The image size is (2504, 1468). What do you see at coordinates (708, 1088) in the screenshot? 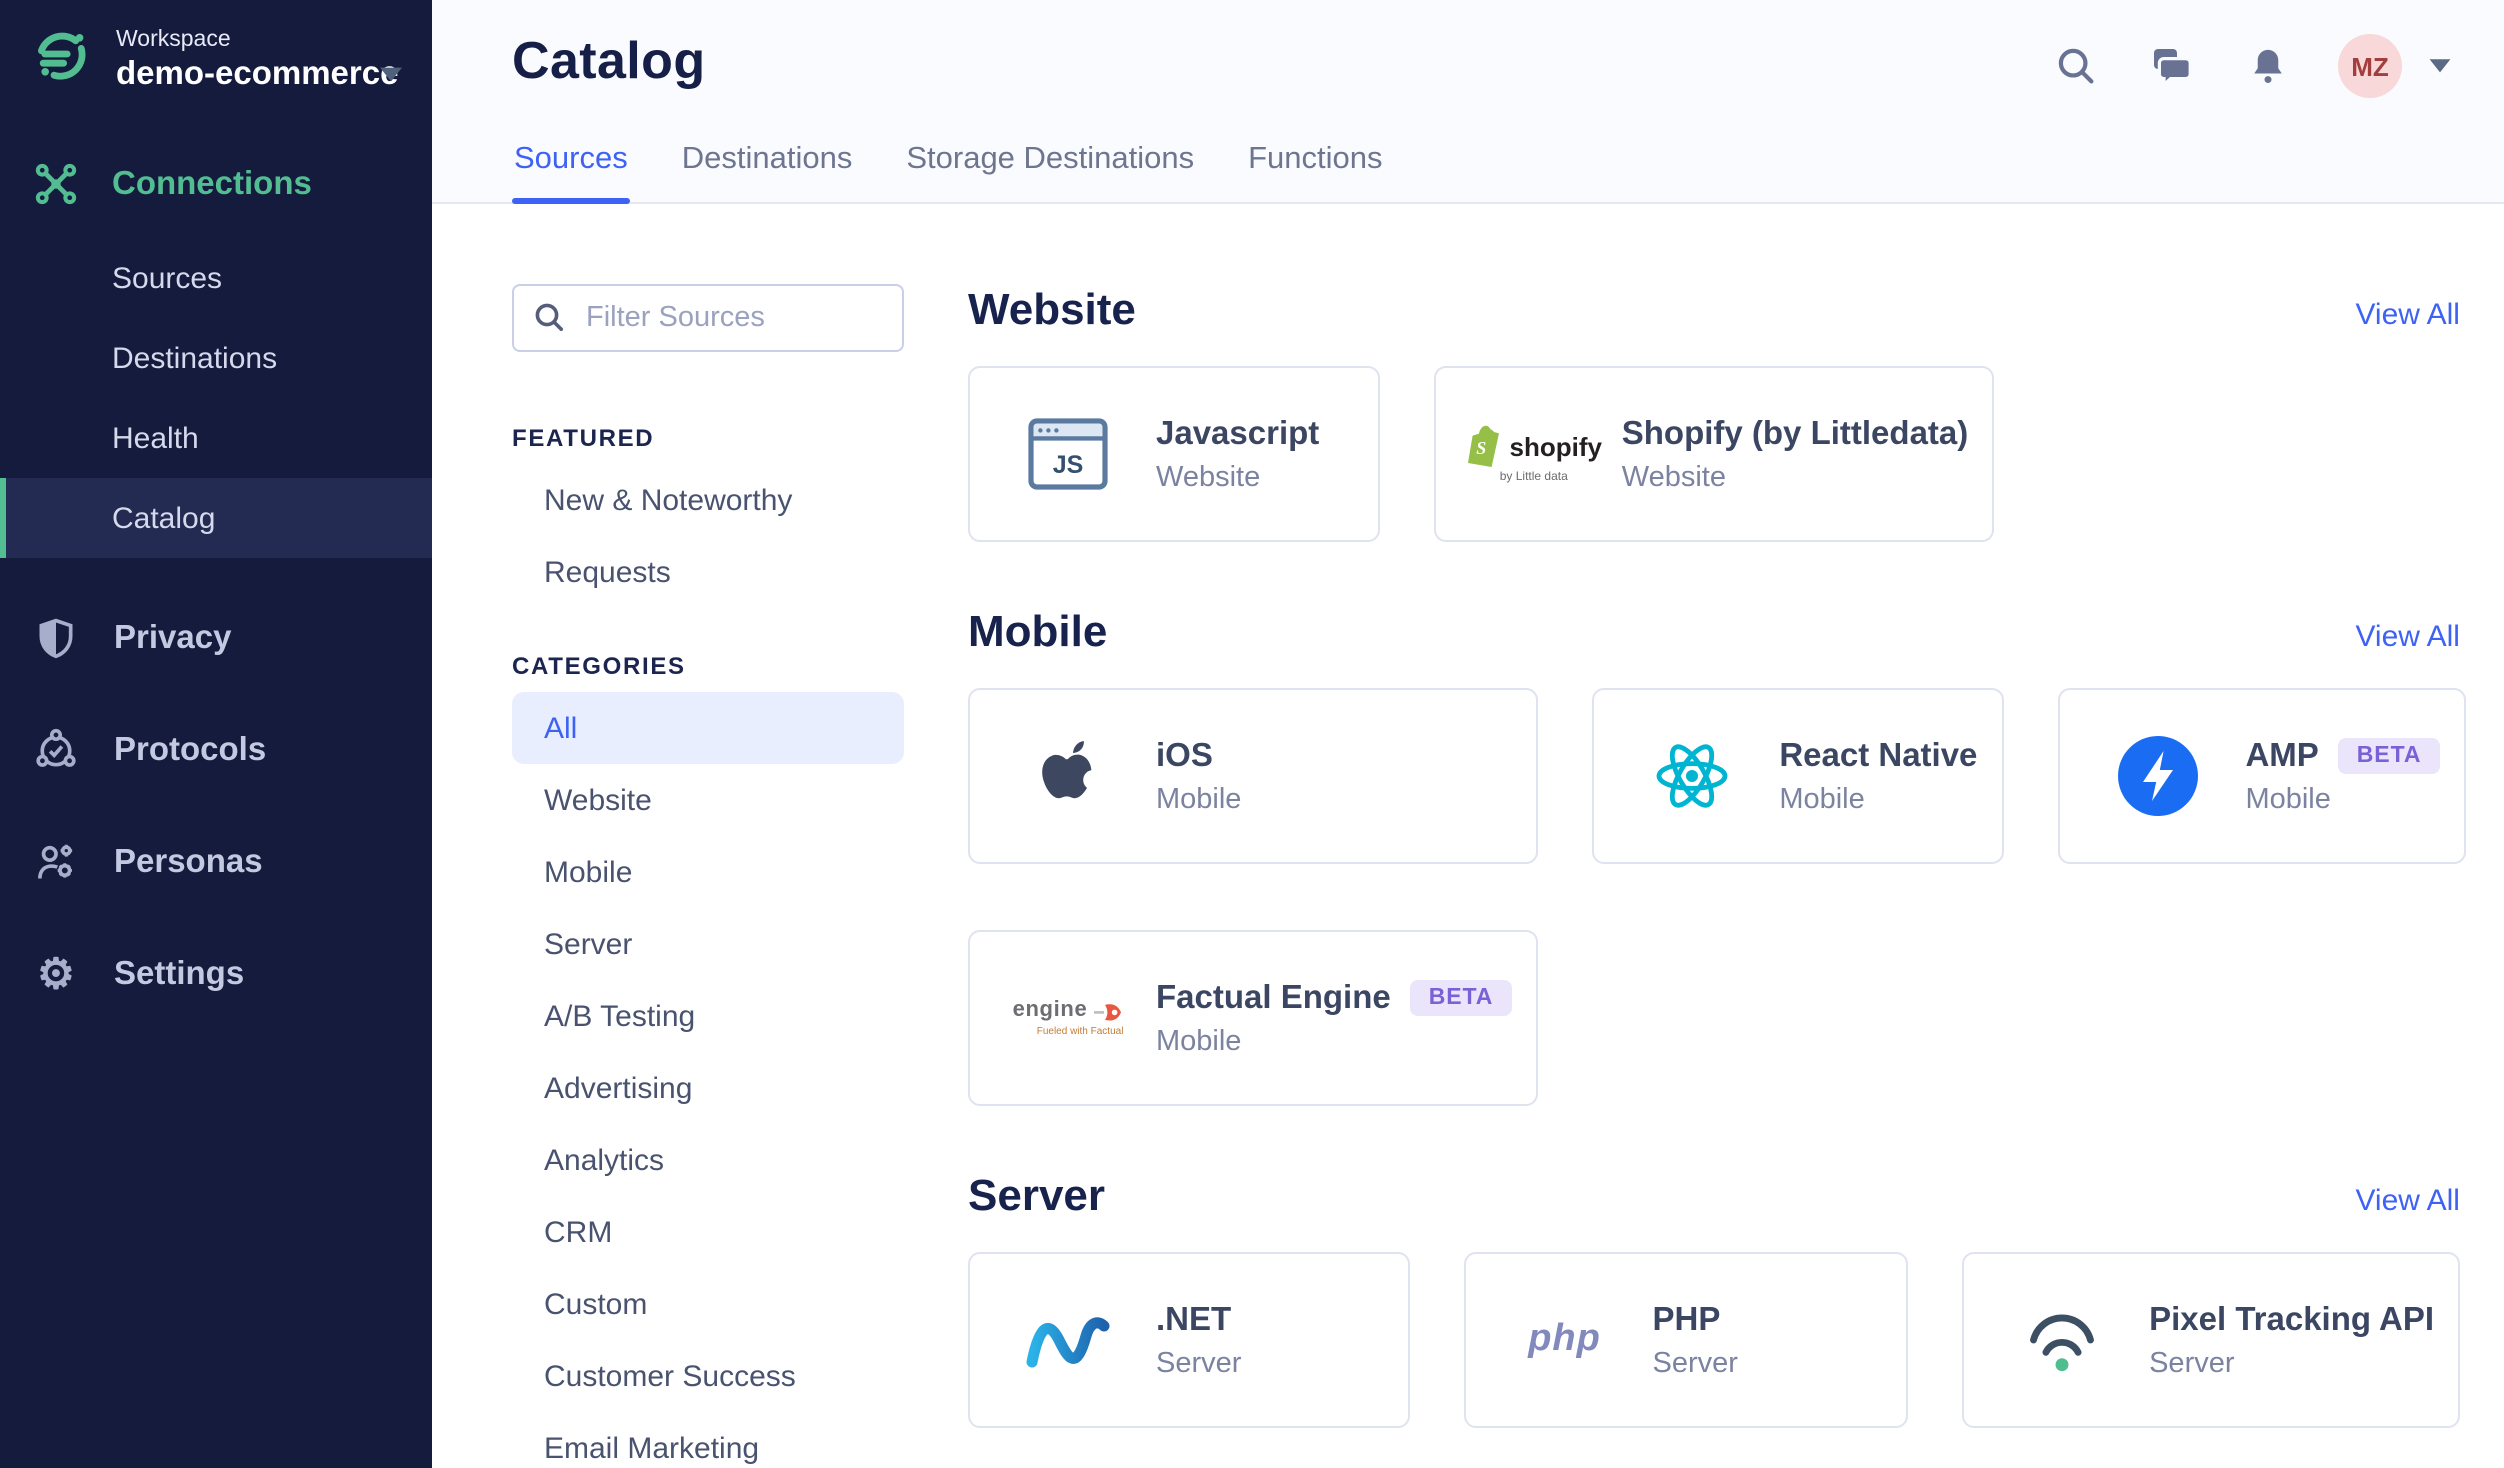
I see `category-item-advertising: Advertising` at bounding box center [708, 1088].